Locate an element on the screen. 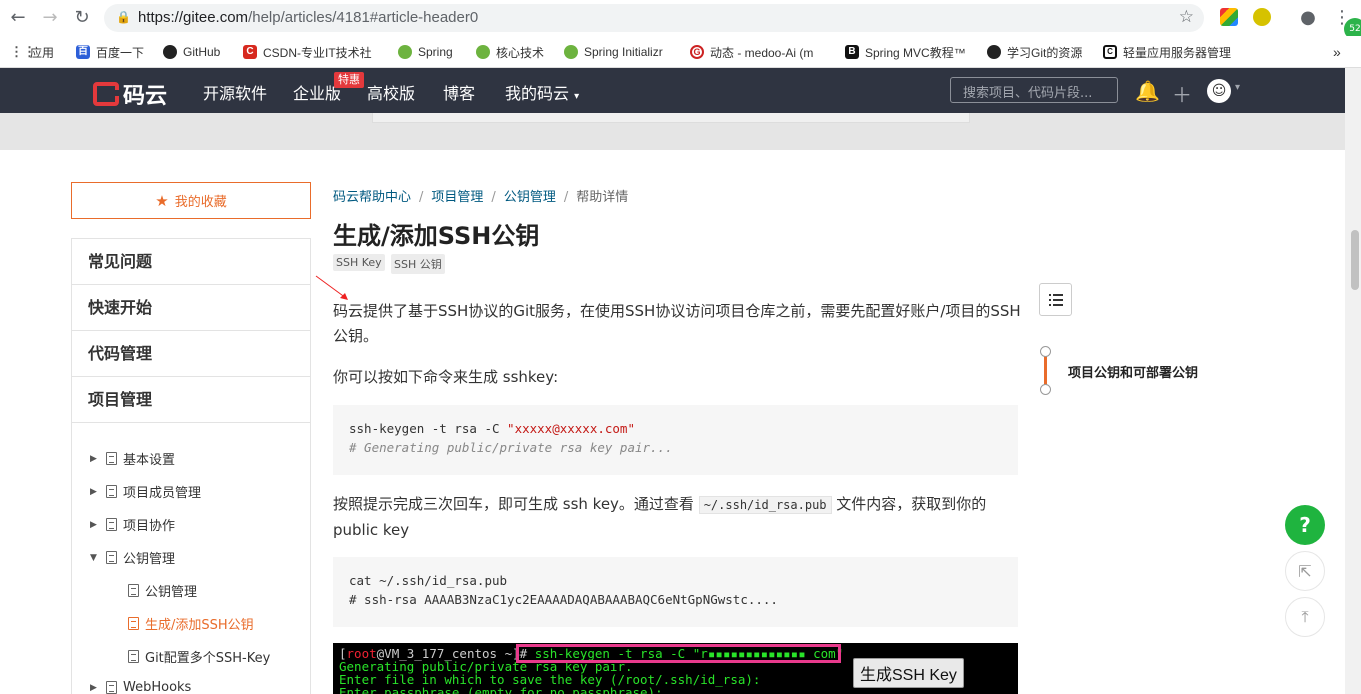  page-title: 生成/添加SSH公钥 is located at coordinates (436, 236).